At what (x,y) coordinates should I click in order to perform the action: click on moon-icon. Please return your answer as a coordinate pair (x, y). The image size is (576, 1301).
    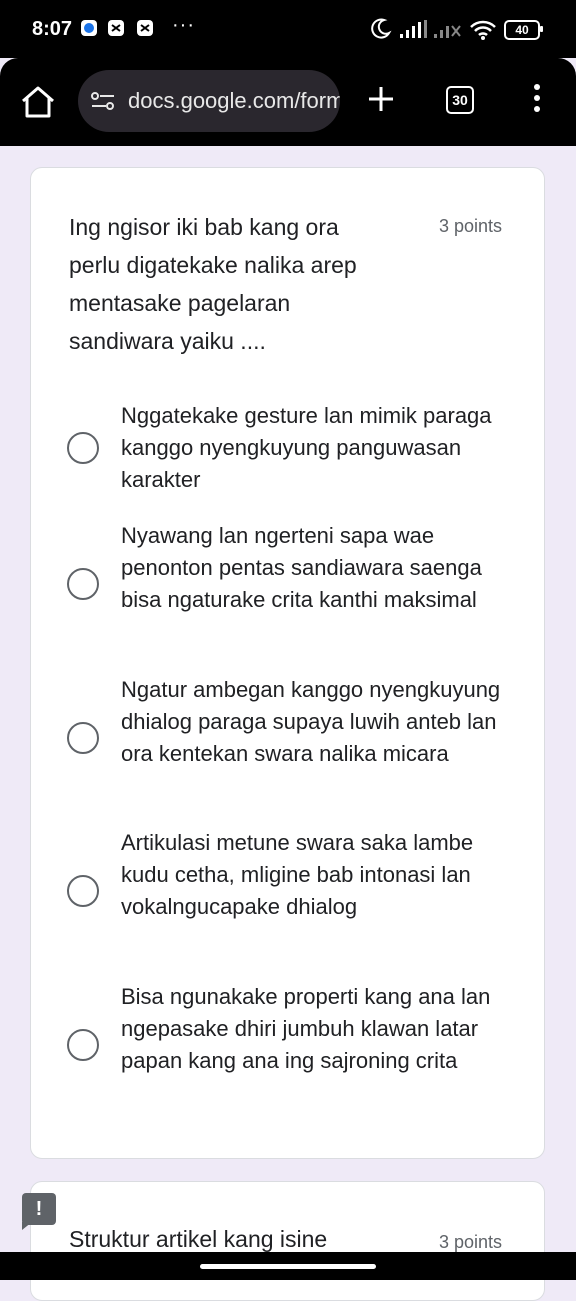
    Looking at the image, I should click on (381, 28).